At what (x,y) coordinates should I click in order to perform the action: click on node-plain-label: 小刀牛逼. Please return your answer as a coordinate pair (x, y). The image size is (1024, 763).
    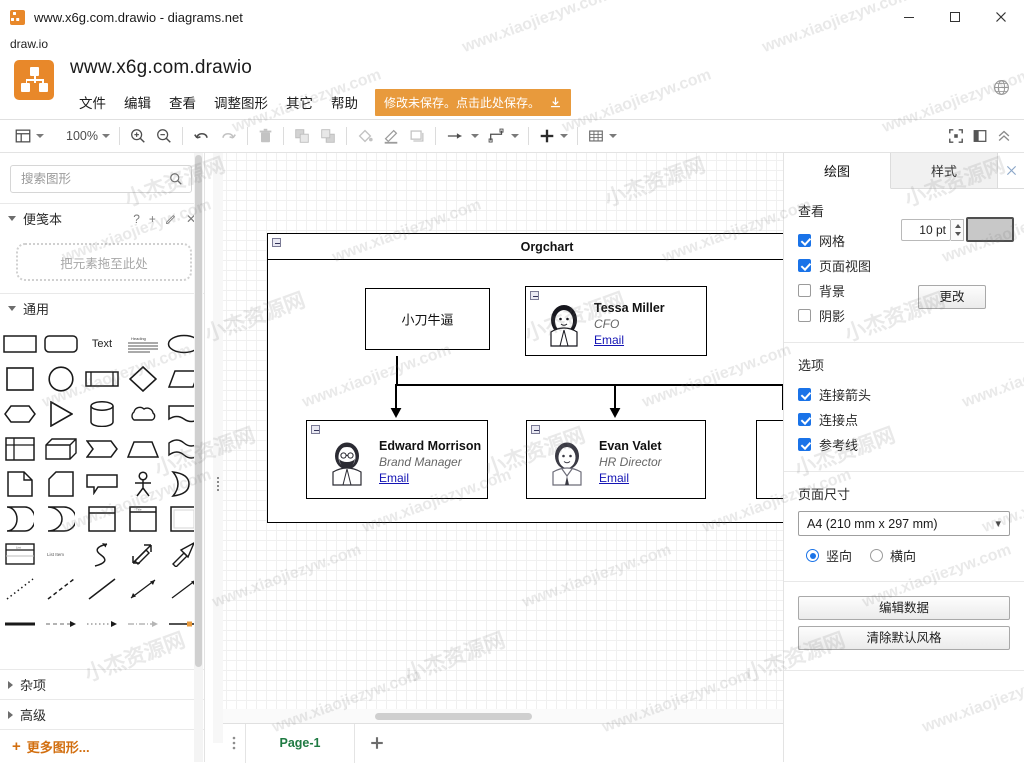
    Looking at the image, I should click on (427, 319).